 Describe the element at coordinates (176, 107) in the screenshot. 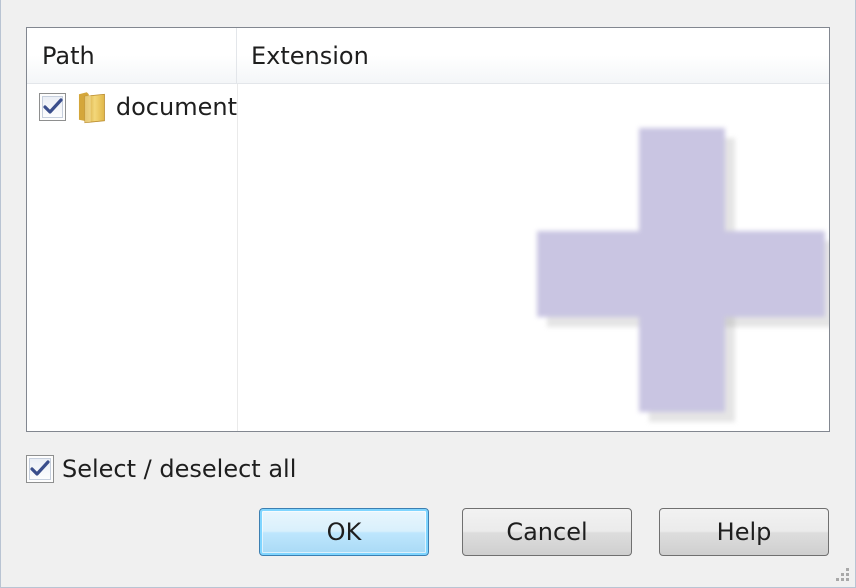

I see `row-label: document` at that location.